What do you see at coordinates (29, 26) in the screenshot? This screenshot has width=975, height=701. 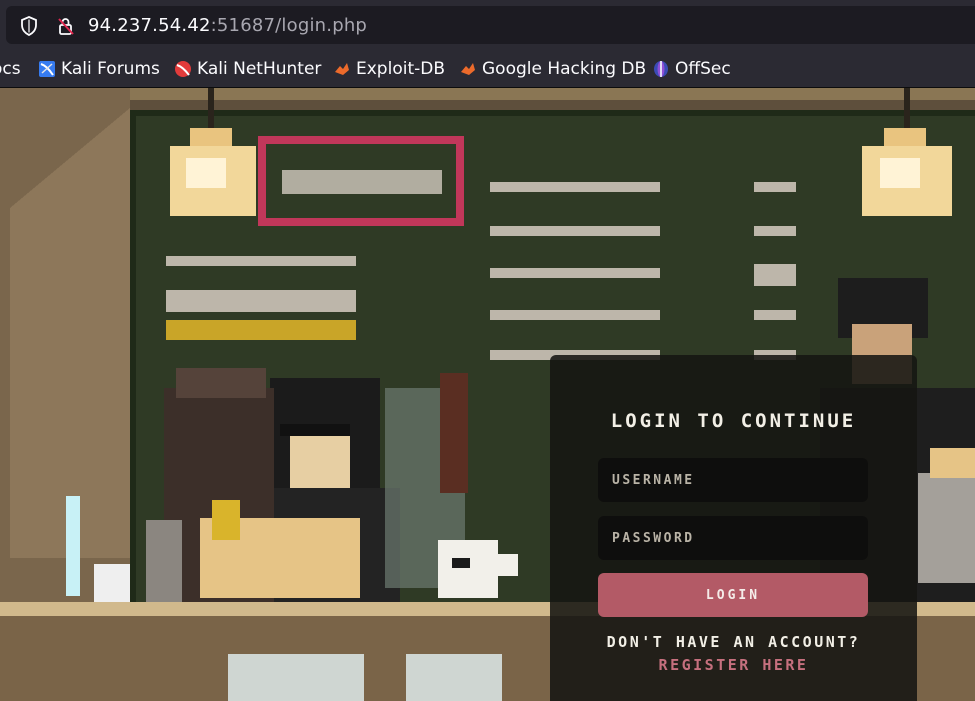 I see `tracking-protection-shield-icon` at bounding box center [29, 26].